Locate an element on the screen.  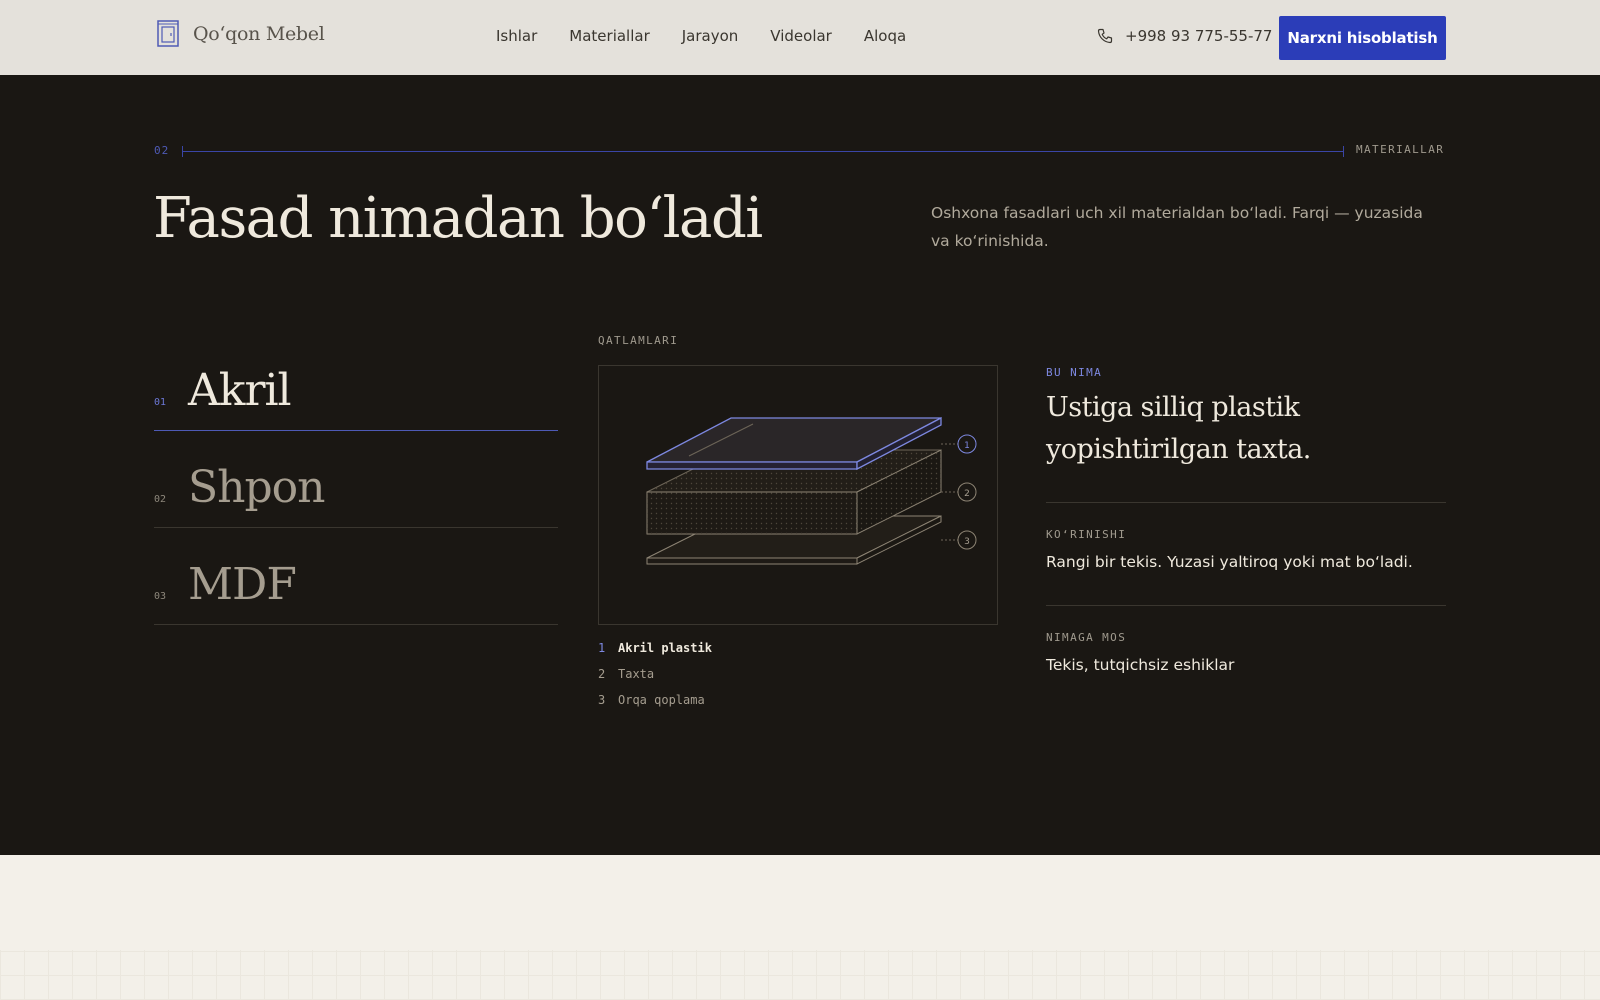
layers-diagram: 1 2 3 is located at coordinates (798, 495).